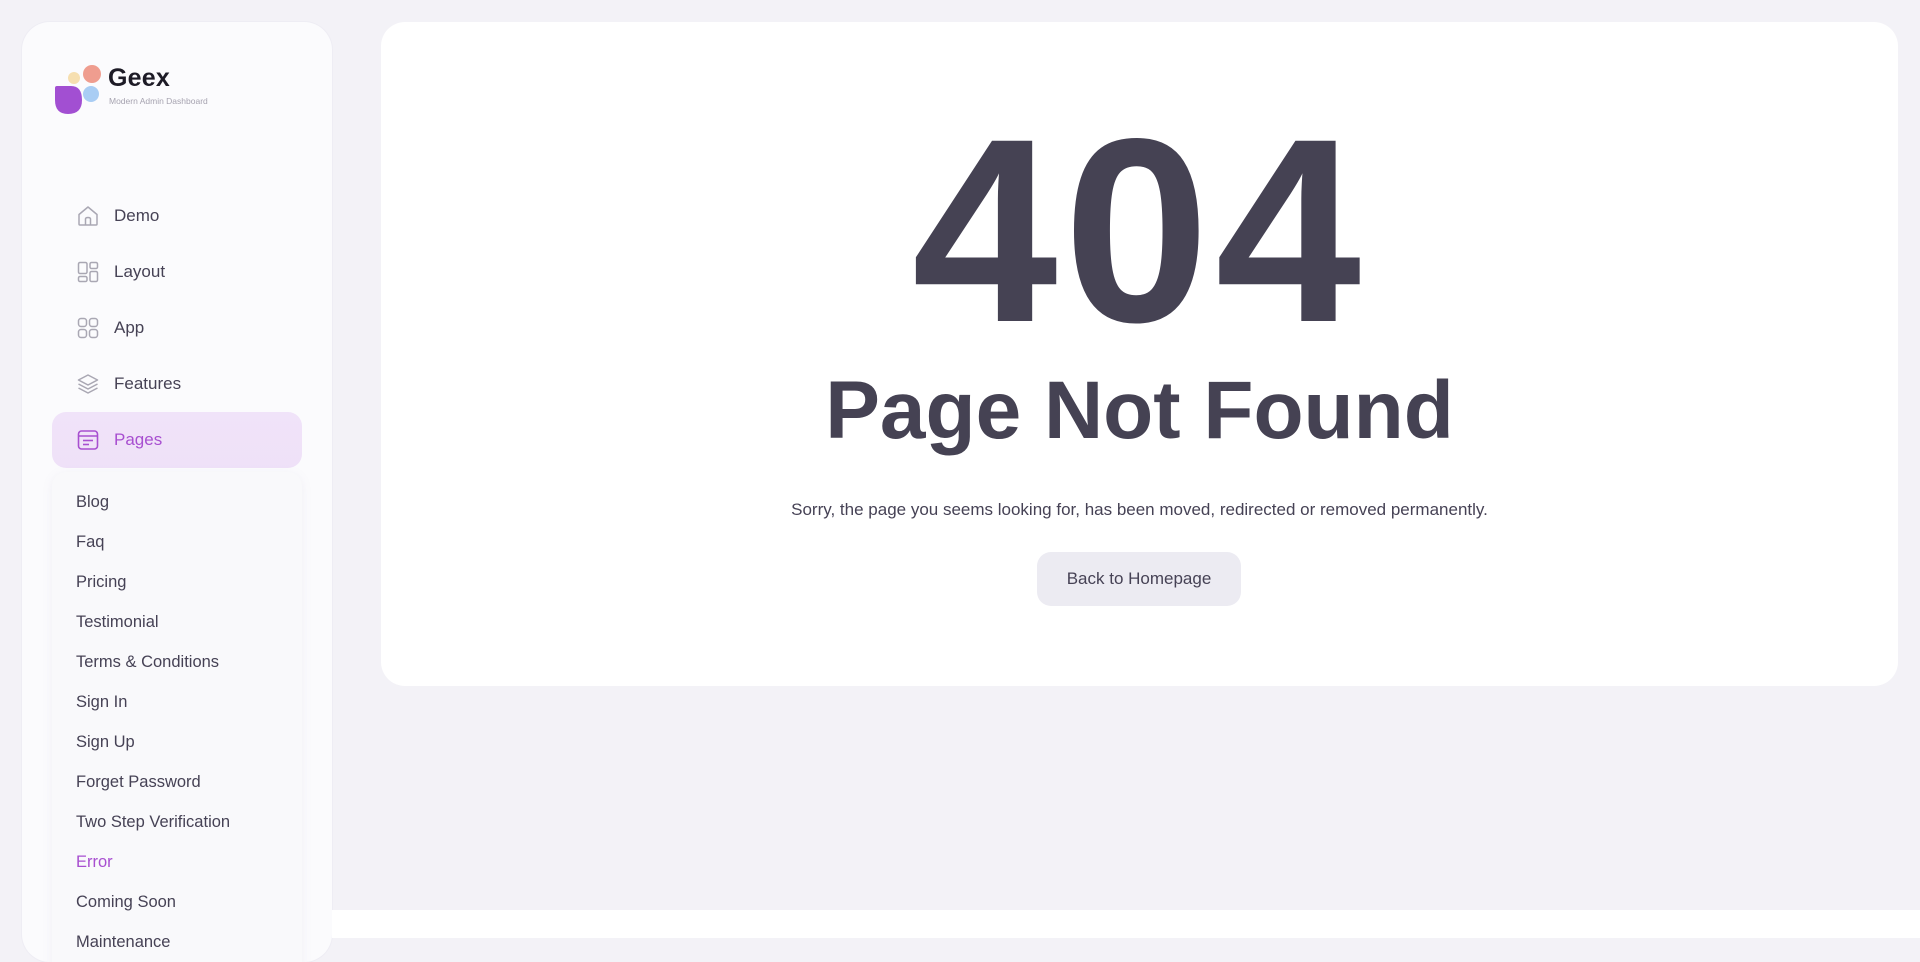 This screenshot has height=962, width=1920. I want to click on submenu-item-coming-soon: Coming Soon, so click(177, 902).